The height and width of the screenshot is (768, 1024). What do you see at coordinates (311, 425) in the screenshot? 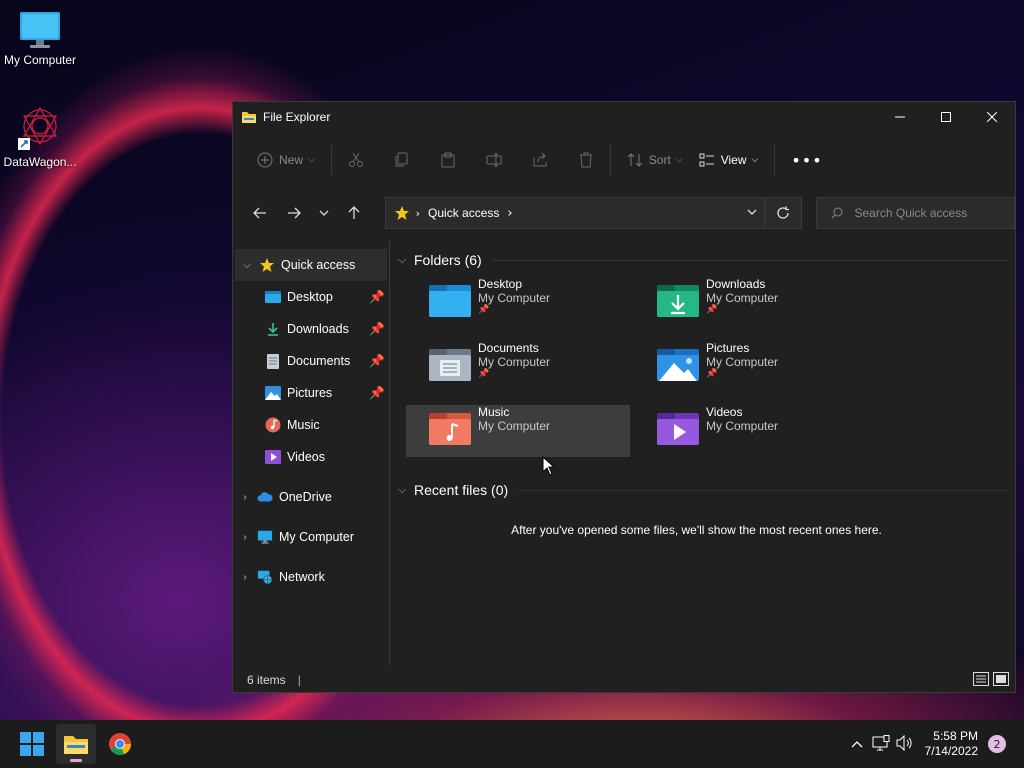
I see `sidebar-item-music: Music` at bounding box center [311, 425].